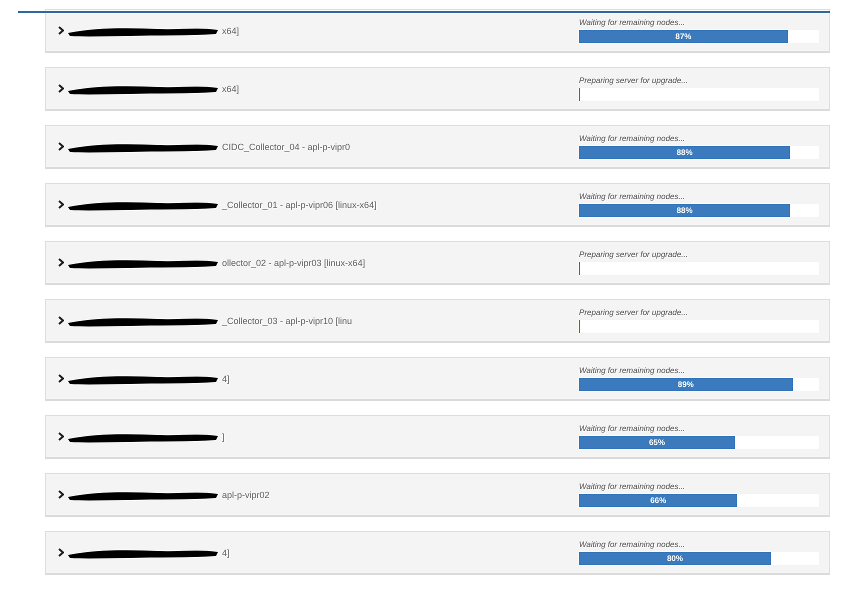  What do you see at coordinates (437, 147) in the screenshot?
I see `server-row: CIDC_Collector_04 - apl-p-vipr0 Waiting for remaining nodes... 88%` at bounding box center [437, 147].